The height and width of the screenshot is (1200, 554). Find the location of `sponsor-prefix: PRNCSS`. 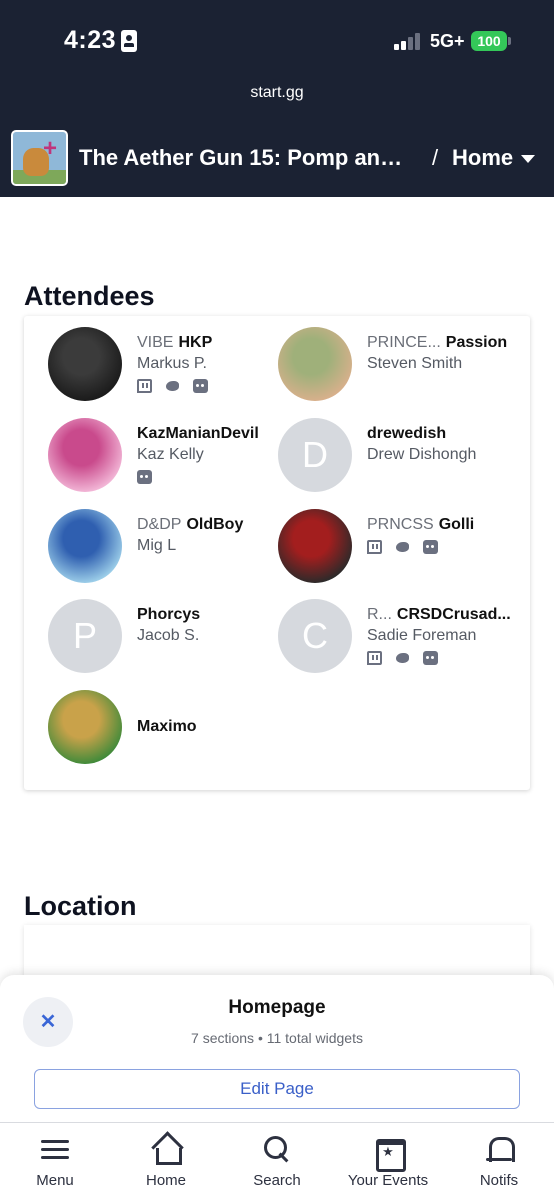

sponsor-prefix: PRNCSS is located at coordinates (400, 524).